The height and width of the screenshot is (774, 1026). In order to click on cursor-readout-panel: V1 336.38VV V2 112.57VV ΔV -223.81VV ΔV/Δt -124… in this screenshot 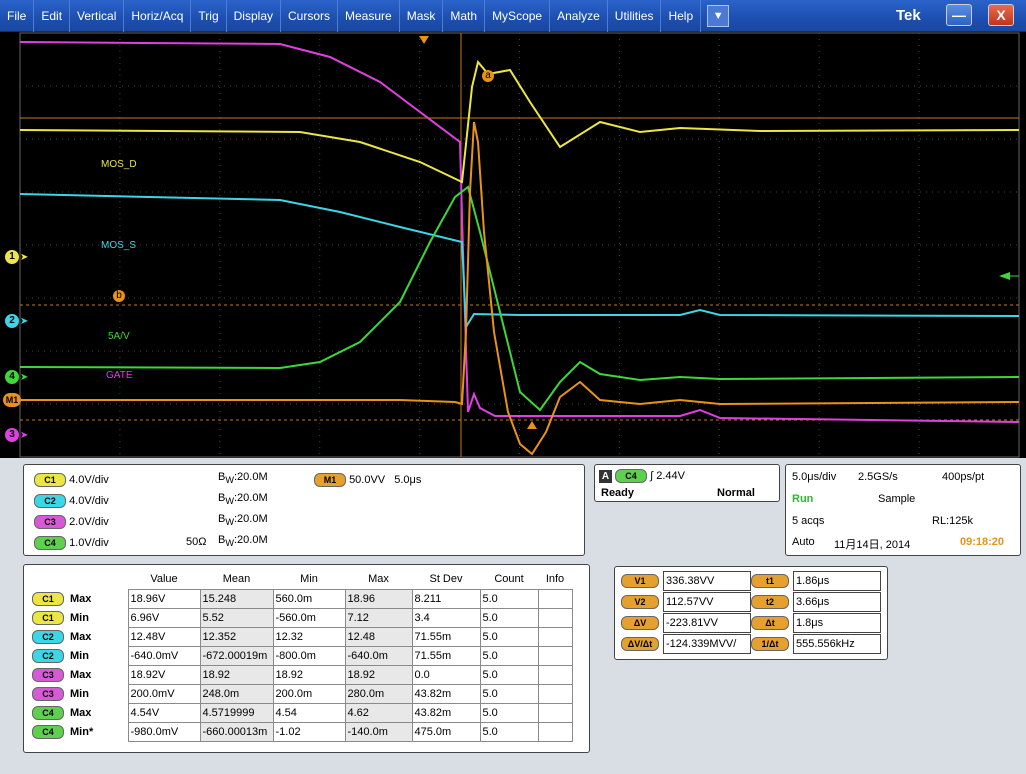, I will do `click(751, 613)`.